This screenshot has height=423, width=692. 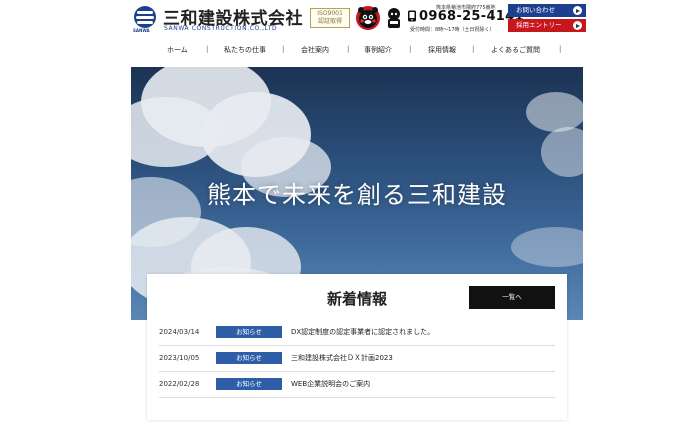 What do you see at coordinates (362, 332) in the screenshot?
I see `news-link: DX認定制度の認定事業者に認定されました。` at bounding box center [362, 332].